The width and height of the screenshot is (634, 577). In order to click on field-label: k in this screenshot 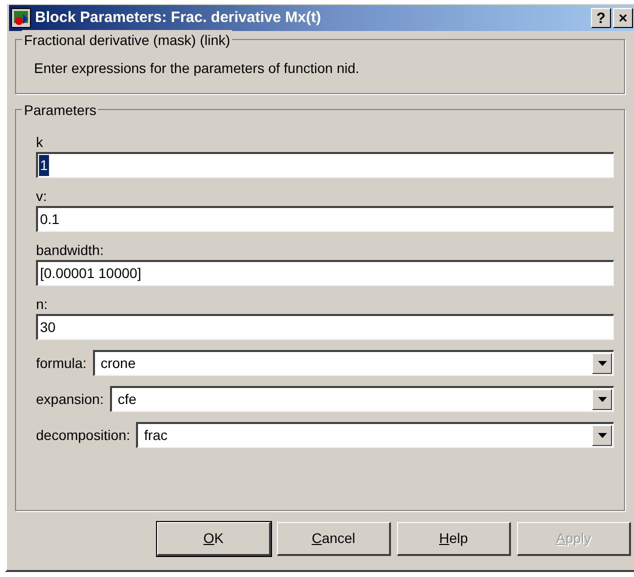, I will do `click(40, 142)`.